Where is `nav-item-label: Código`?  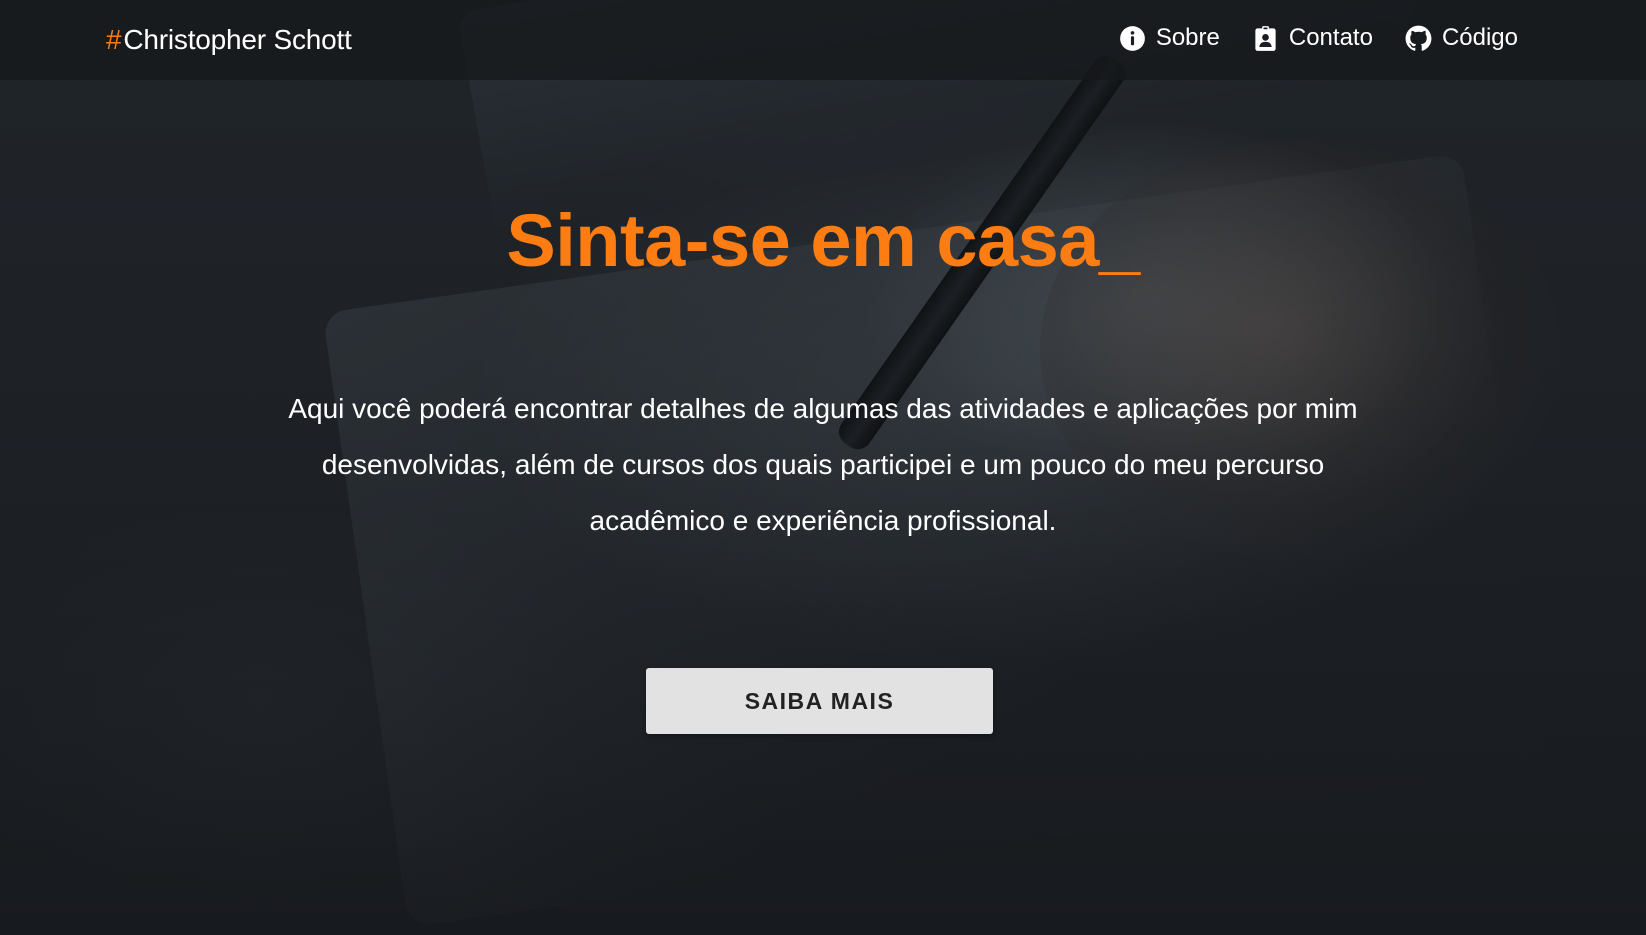 nav-item-label: Código is located at coordinates (1479, 37).